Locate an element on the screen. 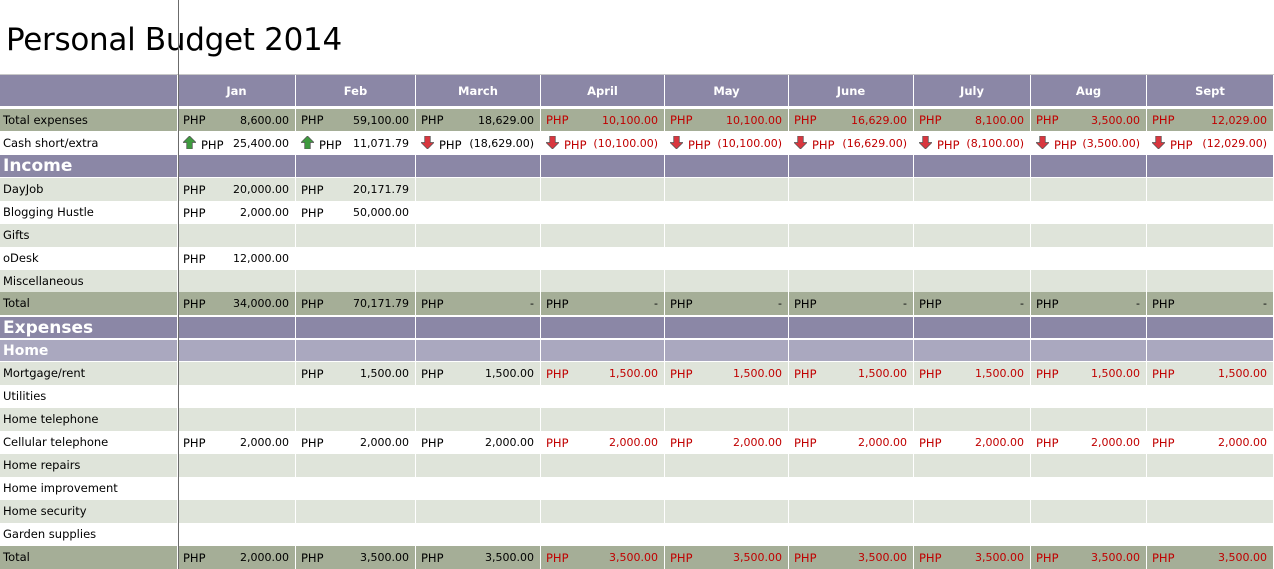 The image size is (1274, 569). row-label: Home is located at coordinates (89, 350).